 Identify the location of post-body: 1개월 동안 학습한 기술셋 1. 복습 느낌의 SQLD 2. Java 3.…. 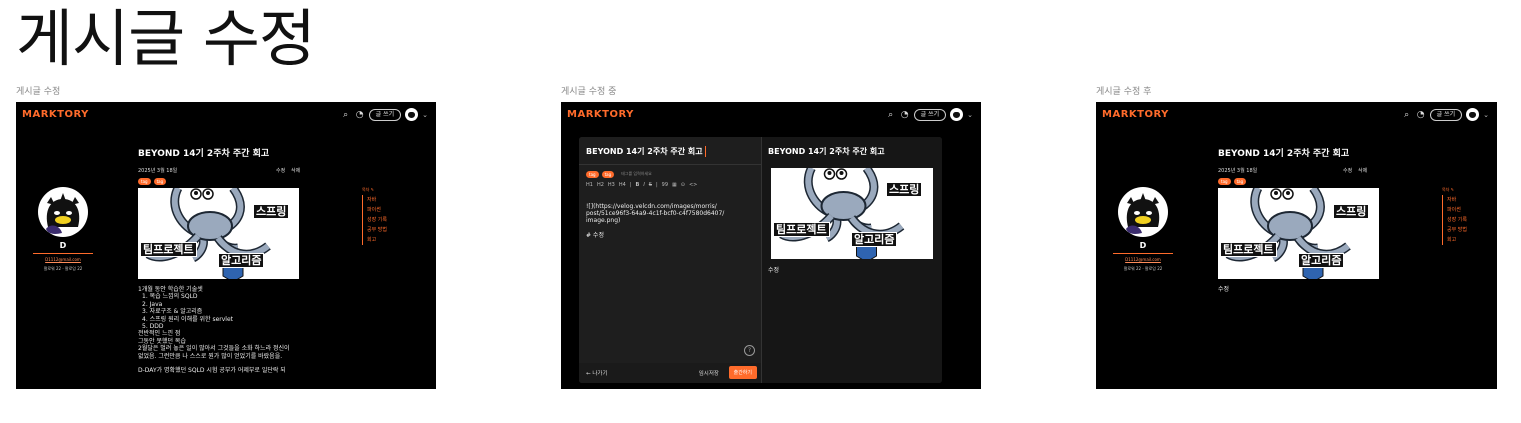
(214, 330).